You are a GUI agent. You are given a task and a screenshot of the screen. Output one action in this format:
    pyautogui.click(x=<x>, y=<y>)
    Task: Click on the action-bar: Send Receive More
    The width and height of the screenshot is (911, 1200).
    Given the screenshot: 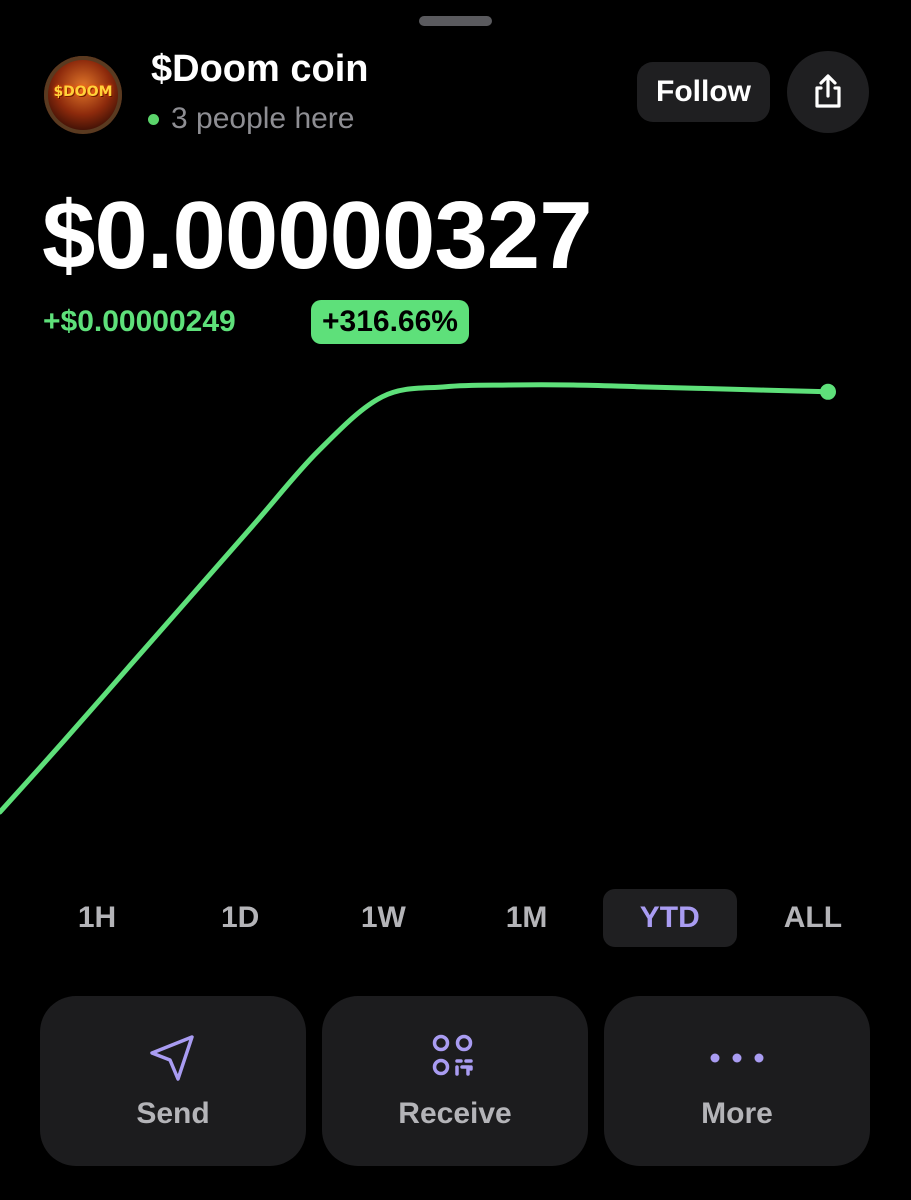 What is the action you would take?
    pyautogui.click(x=455, y=1081)
    